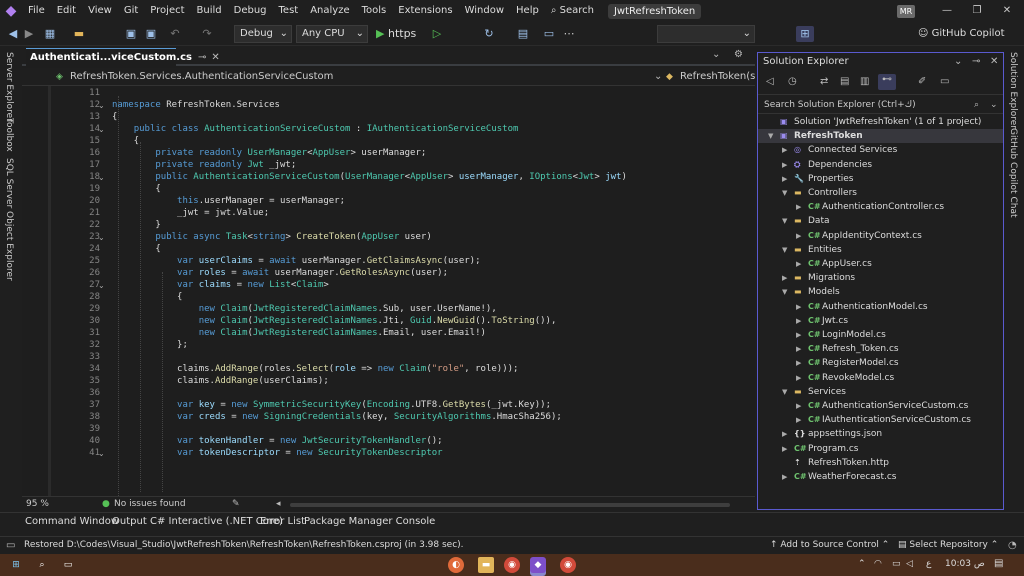  I want to click on tree-item: ▼ ▬ Models, so click(811, 292).